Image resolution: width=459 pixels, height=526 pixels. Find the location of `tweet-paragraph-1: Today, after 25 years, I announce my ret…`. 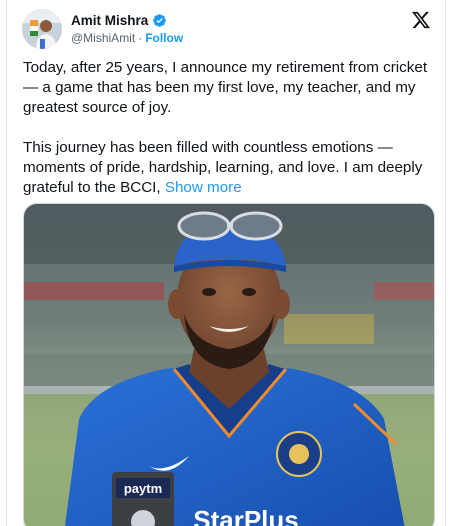

tweet-paragraph-1: Today, after 25 years, I announce my ret… is located at coordinates (225, 87).